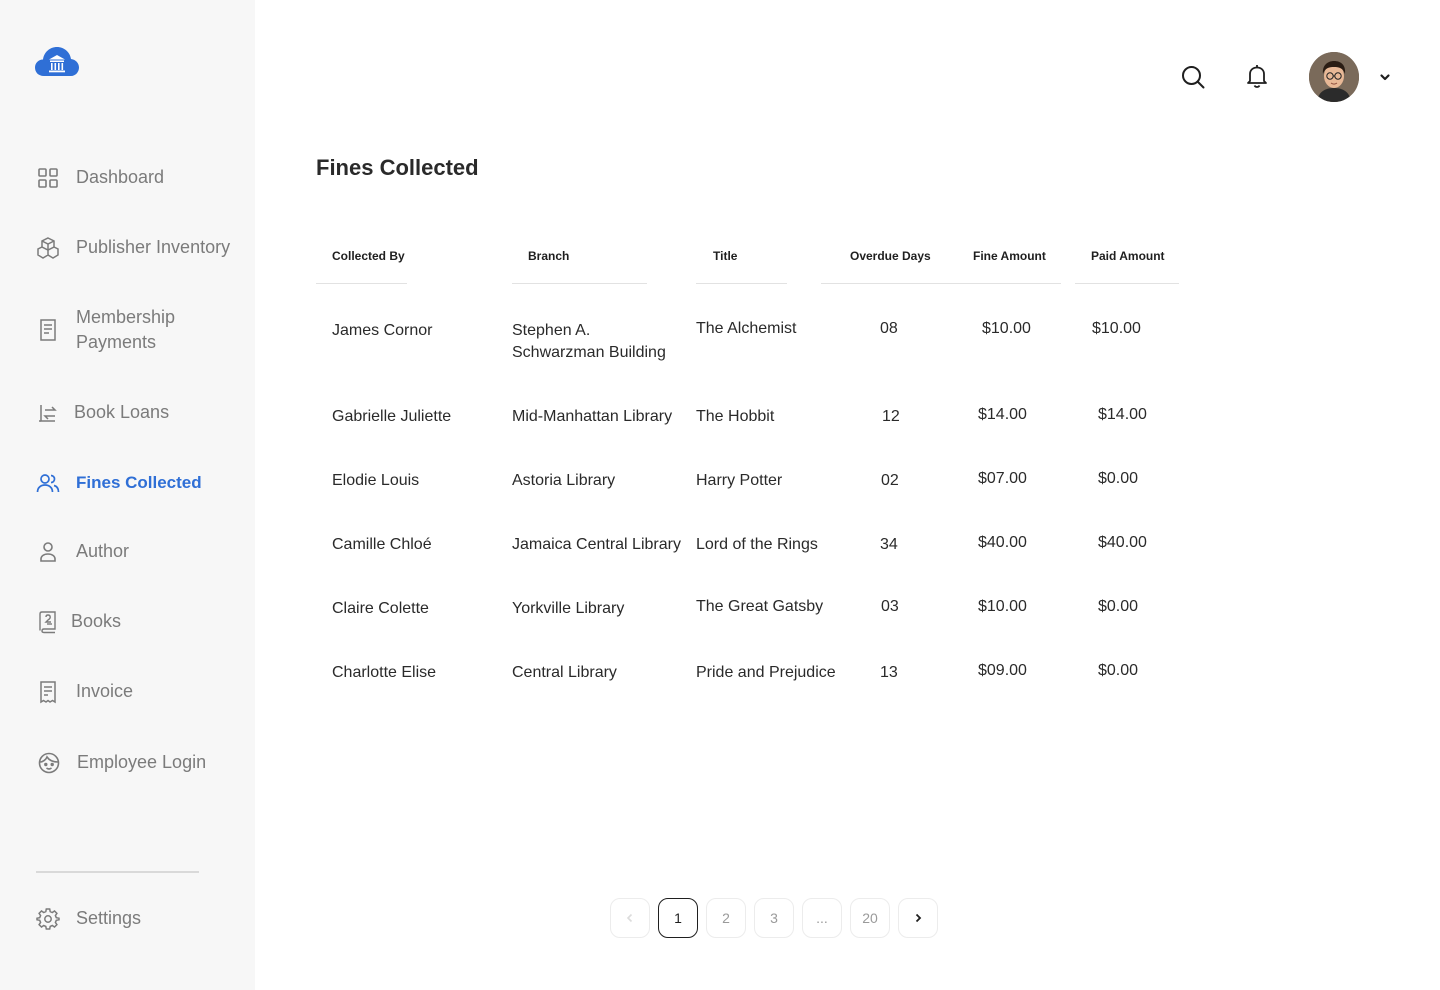 Image resolution: width=1440 pixels, height=990 pixels. What do you see at coordinates (1385, 77) in the screenshot?
I see `chevron-down-icon` at bounding box center [1385, 77].